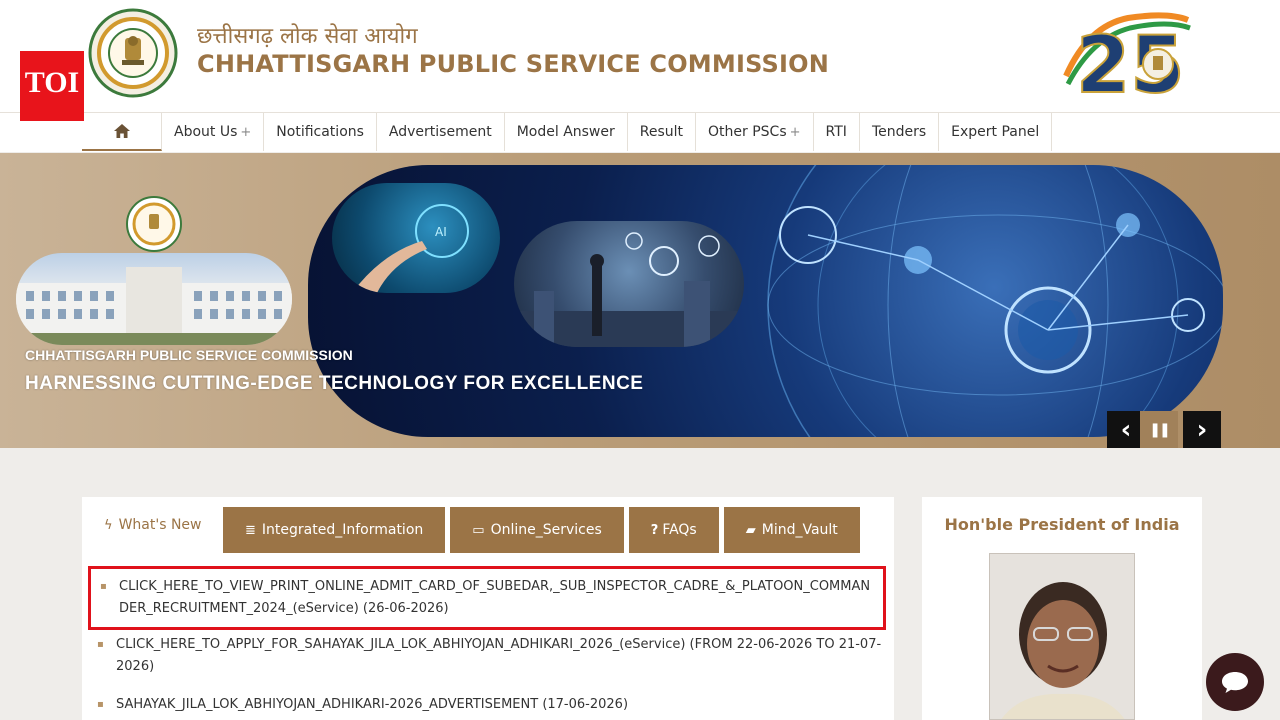 The image size is (1280, 720). I want to click on nav-home, so click(122, 132).